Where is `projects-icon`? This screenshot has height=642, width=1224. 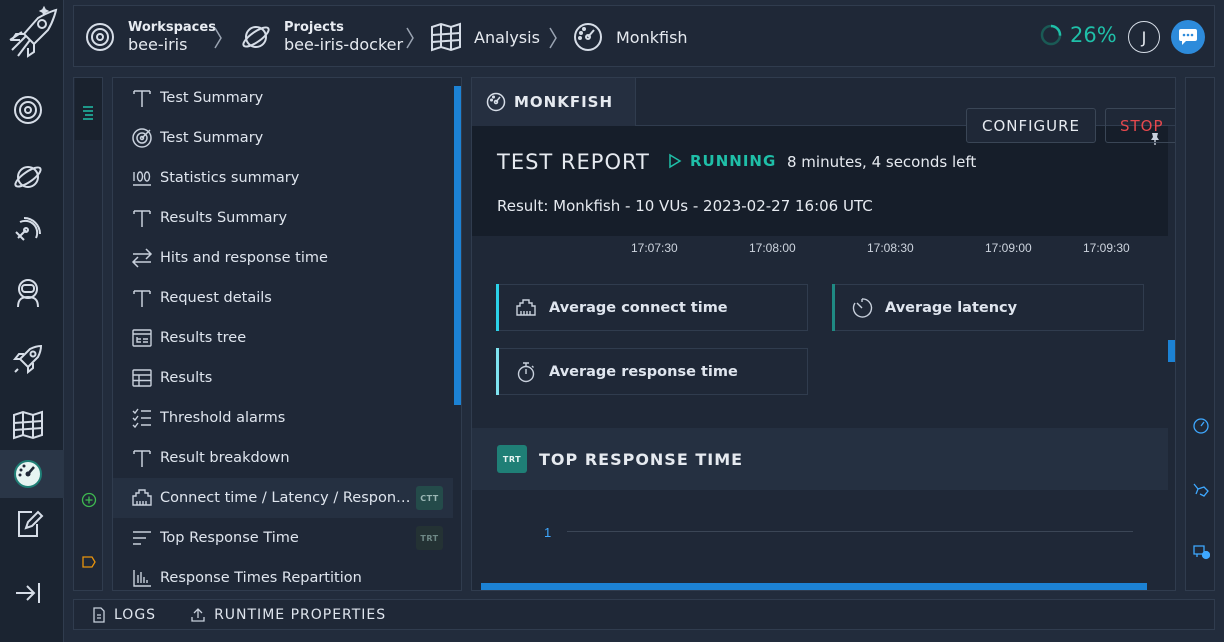 projects-icon is located at coordinates (28, 177).